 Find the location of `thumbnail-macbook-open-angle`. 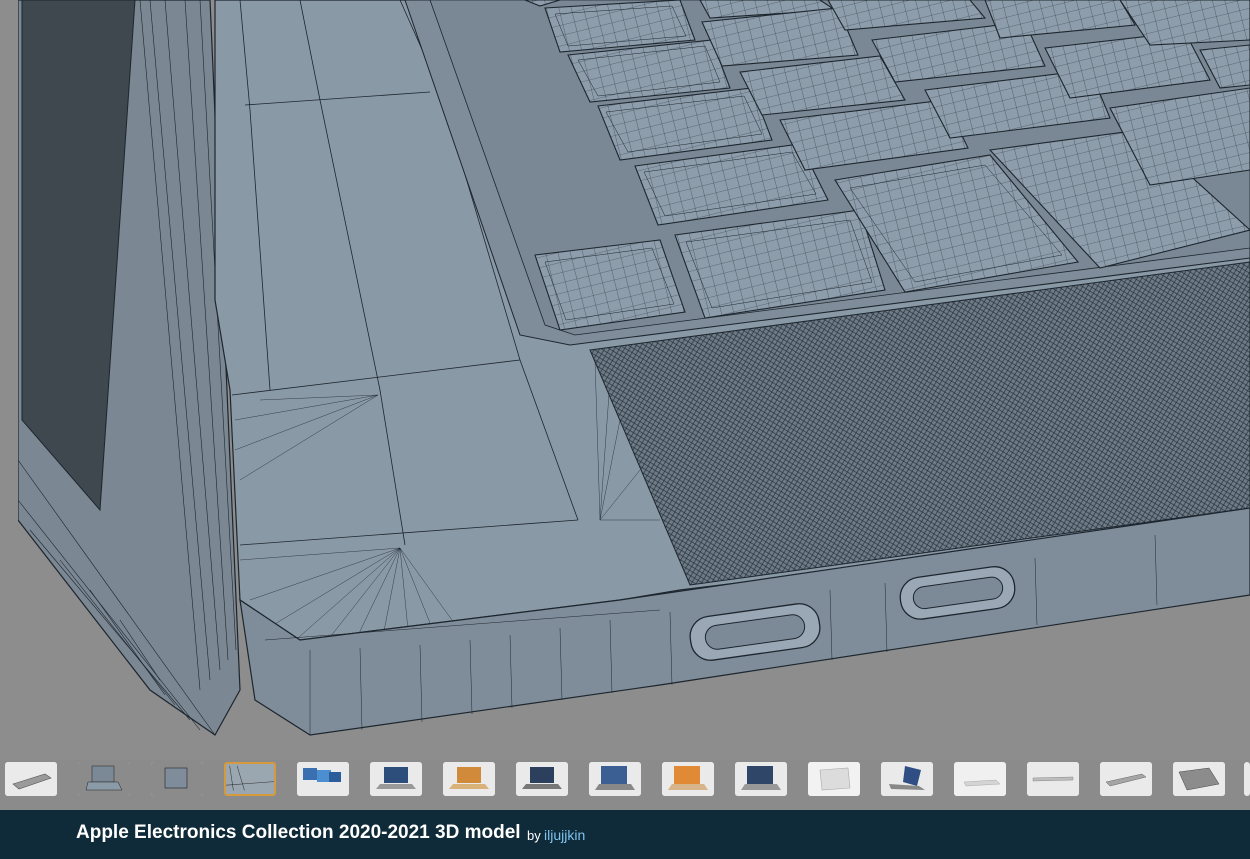

thumbnail-macbook-open-angle is located at coordinates (615, 779).